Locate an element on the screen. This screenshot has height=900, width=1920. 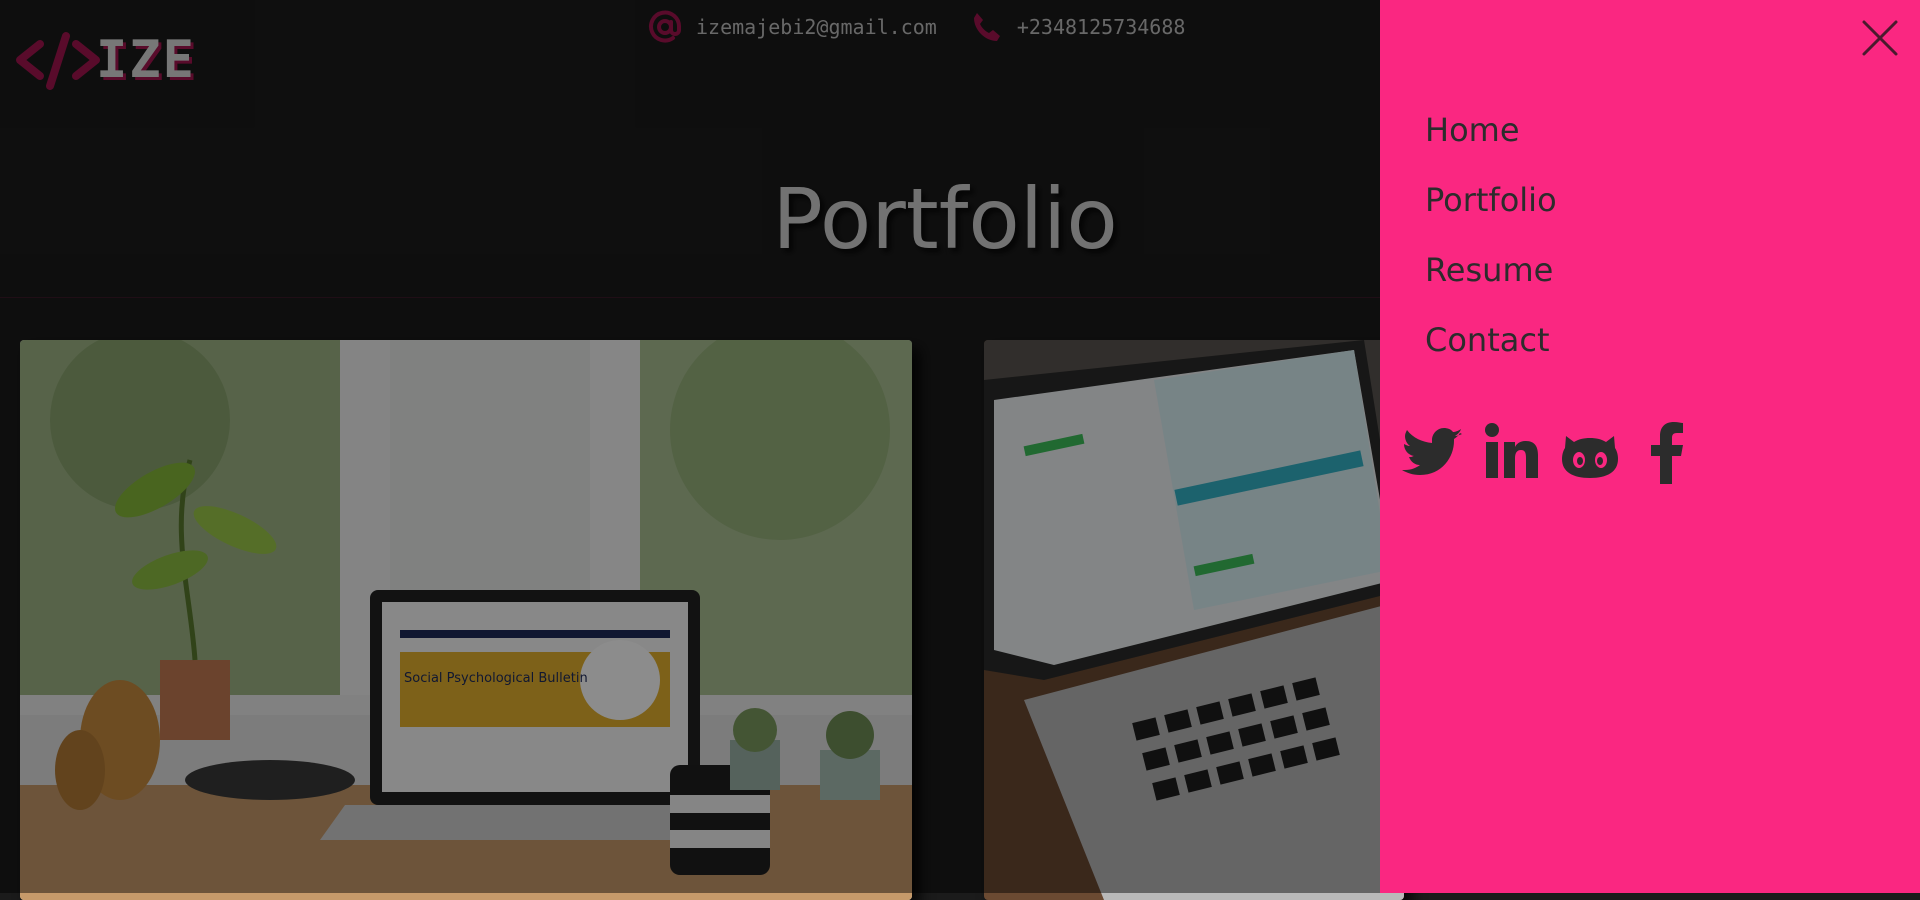
linkedin-link is located at coordinates (1519, 452).